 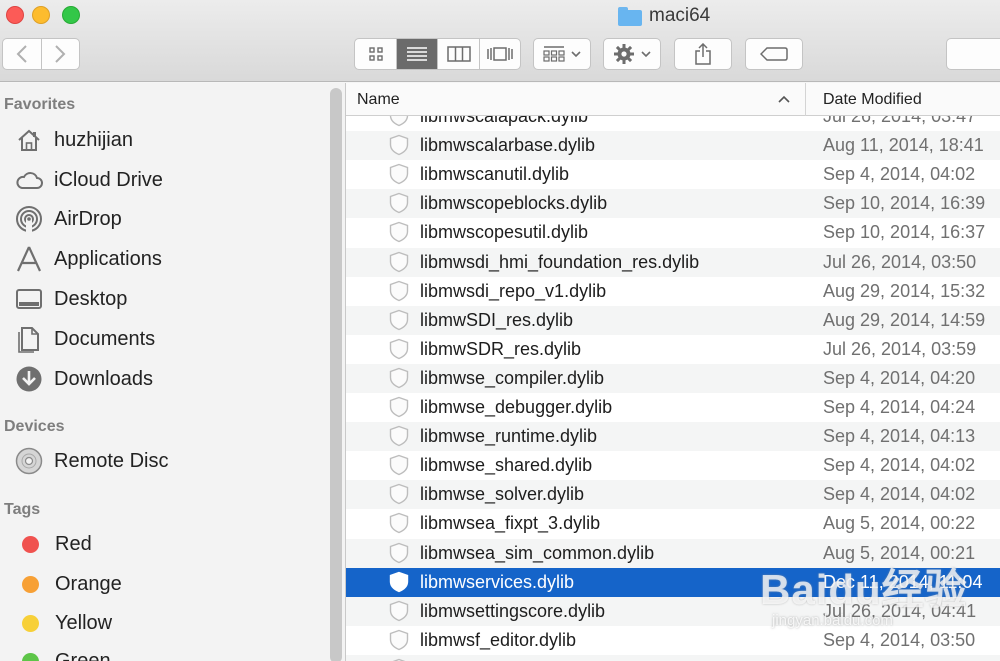 What do you see at coordinates (91, 298) in the screenshot?
I see `sidebar-item-label: Desktop` at bounding box center [91, 298].